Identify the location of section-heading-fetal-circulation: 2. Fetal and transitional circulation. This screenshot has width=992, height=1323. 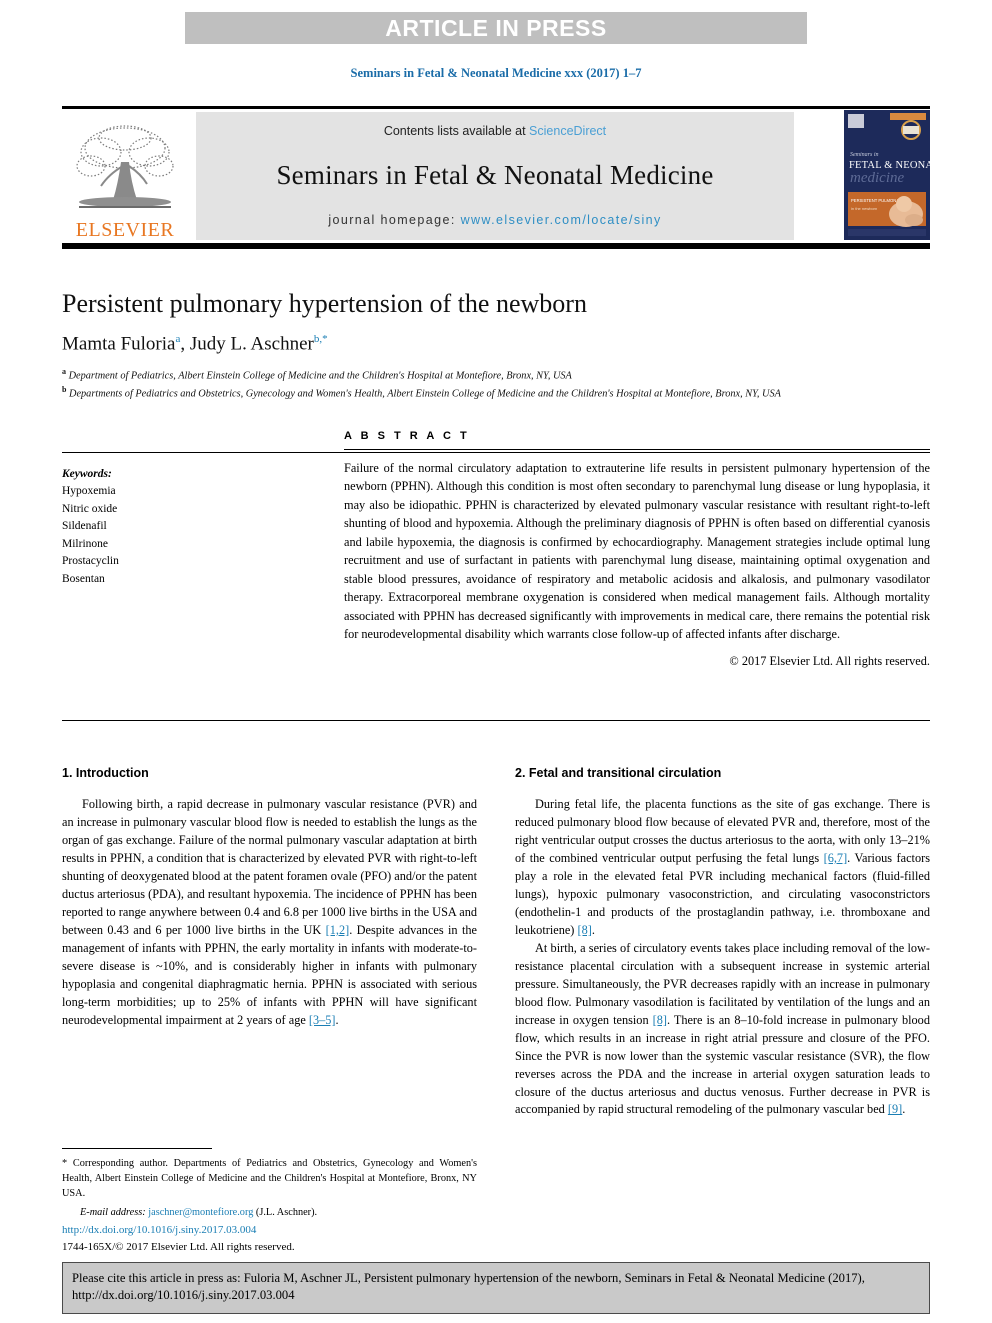
(618, 773).